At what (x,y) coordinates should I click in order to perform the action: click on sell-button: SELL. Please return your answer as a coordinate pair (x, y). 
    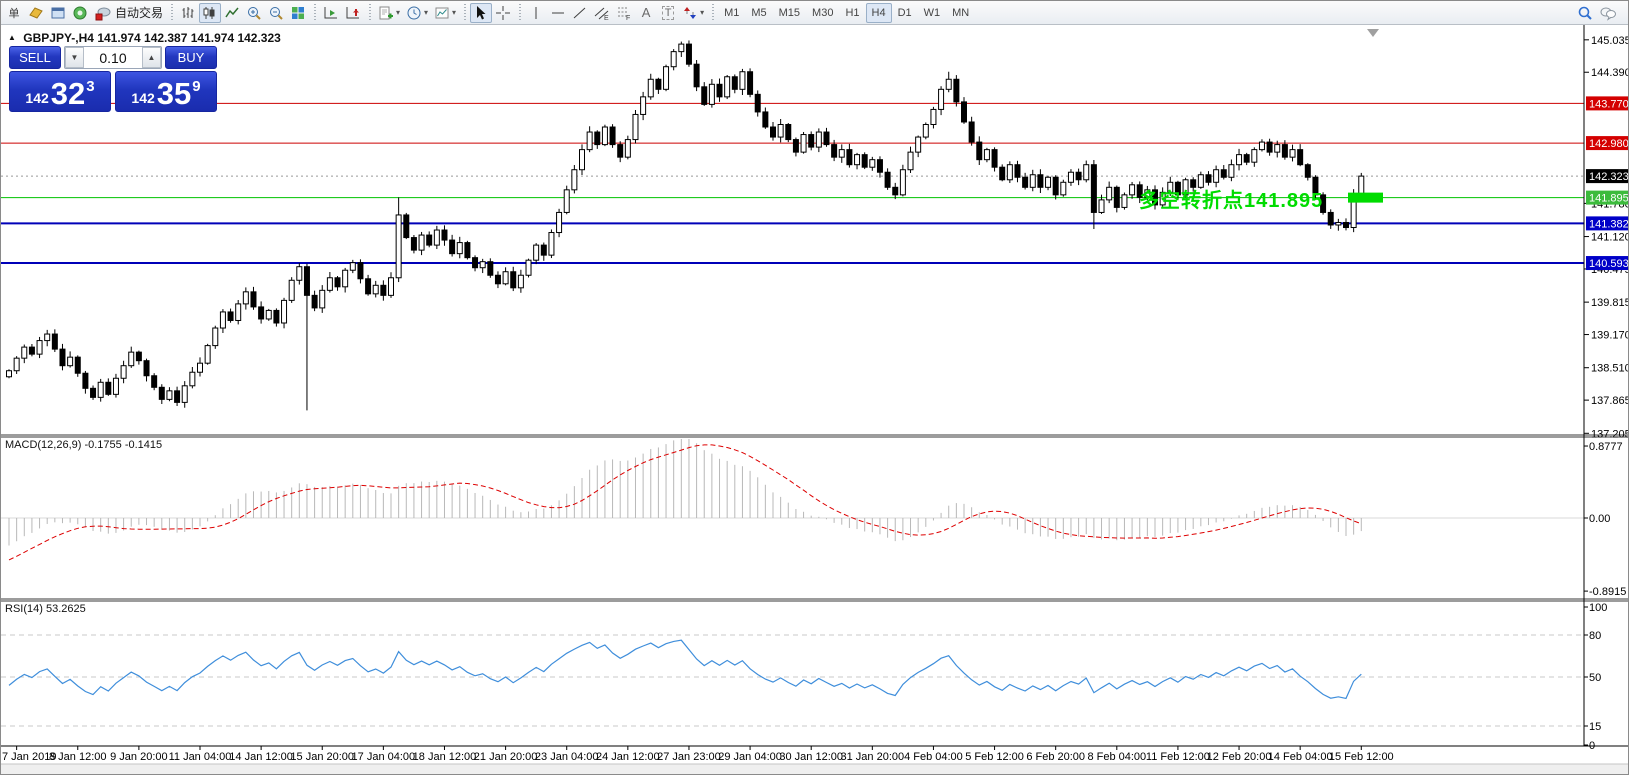
    Looking at the image, I should click on (35, 57).